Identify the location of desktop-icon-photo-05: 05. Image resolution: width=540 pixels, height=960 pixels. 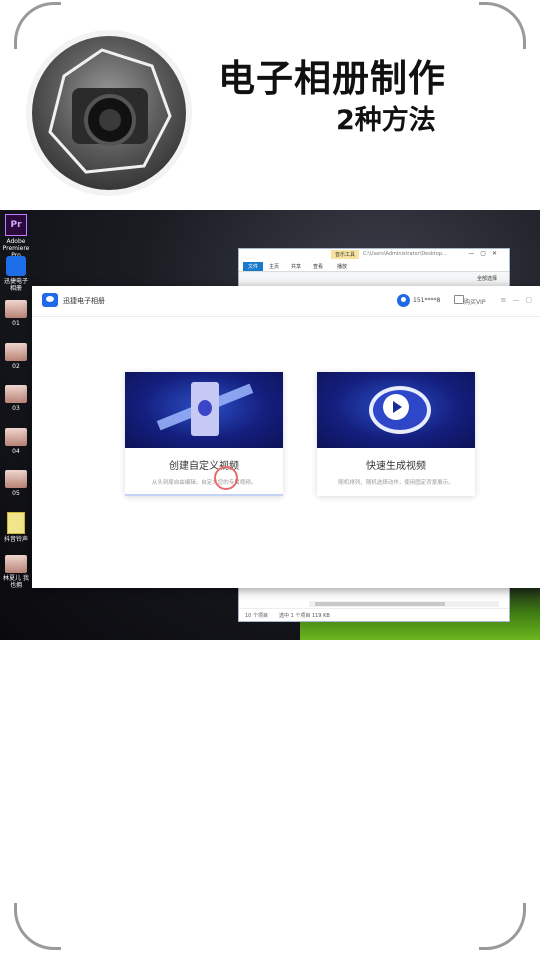
(16, 483).